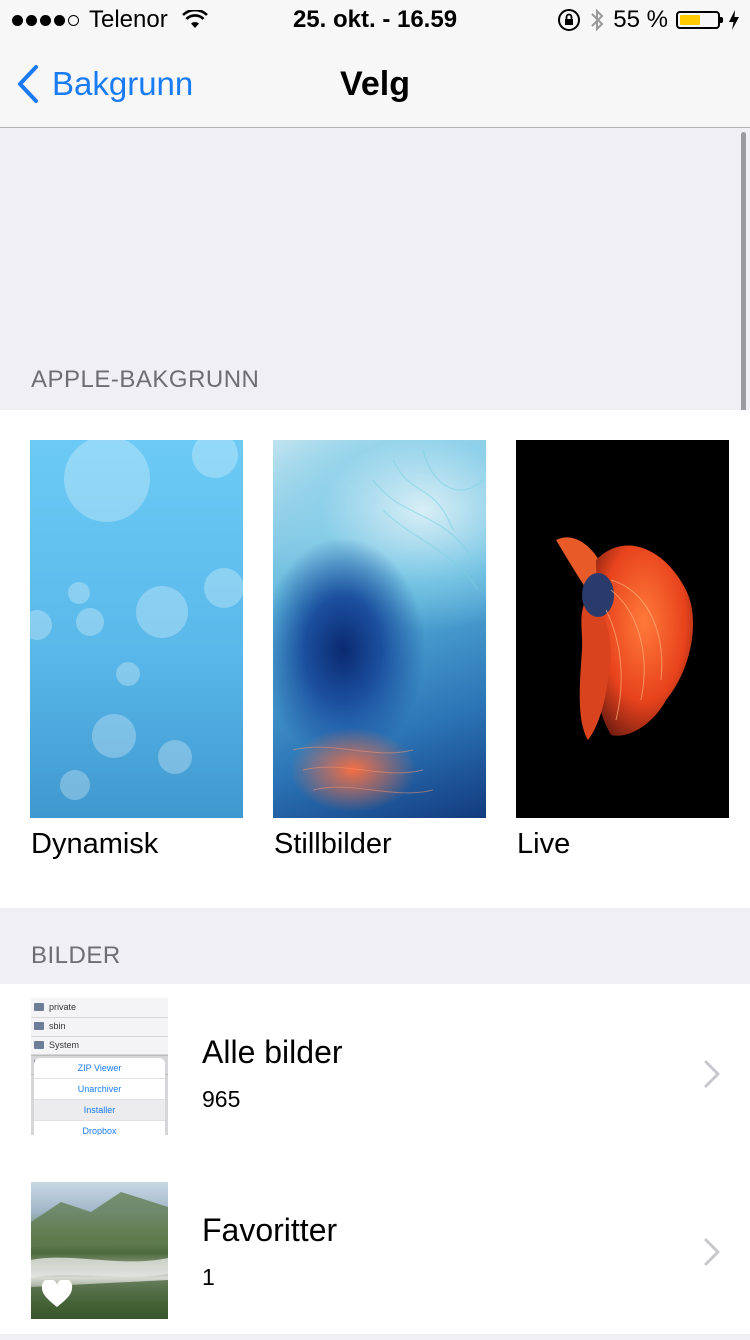 The image size is (750, 1340). What do you see at coordinates (99, 1110) in the screenshot?
I see `thumb-menu-item: Installer` at bounding box center [99, 1110].